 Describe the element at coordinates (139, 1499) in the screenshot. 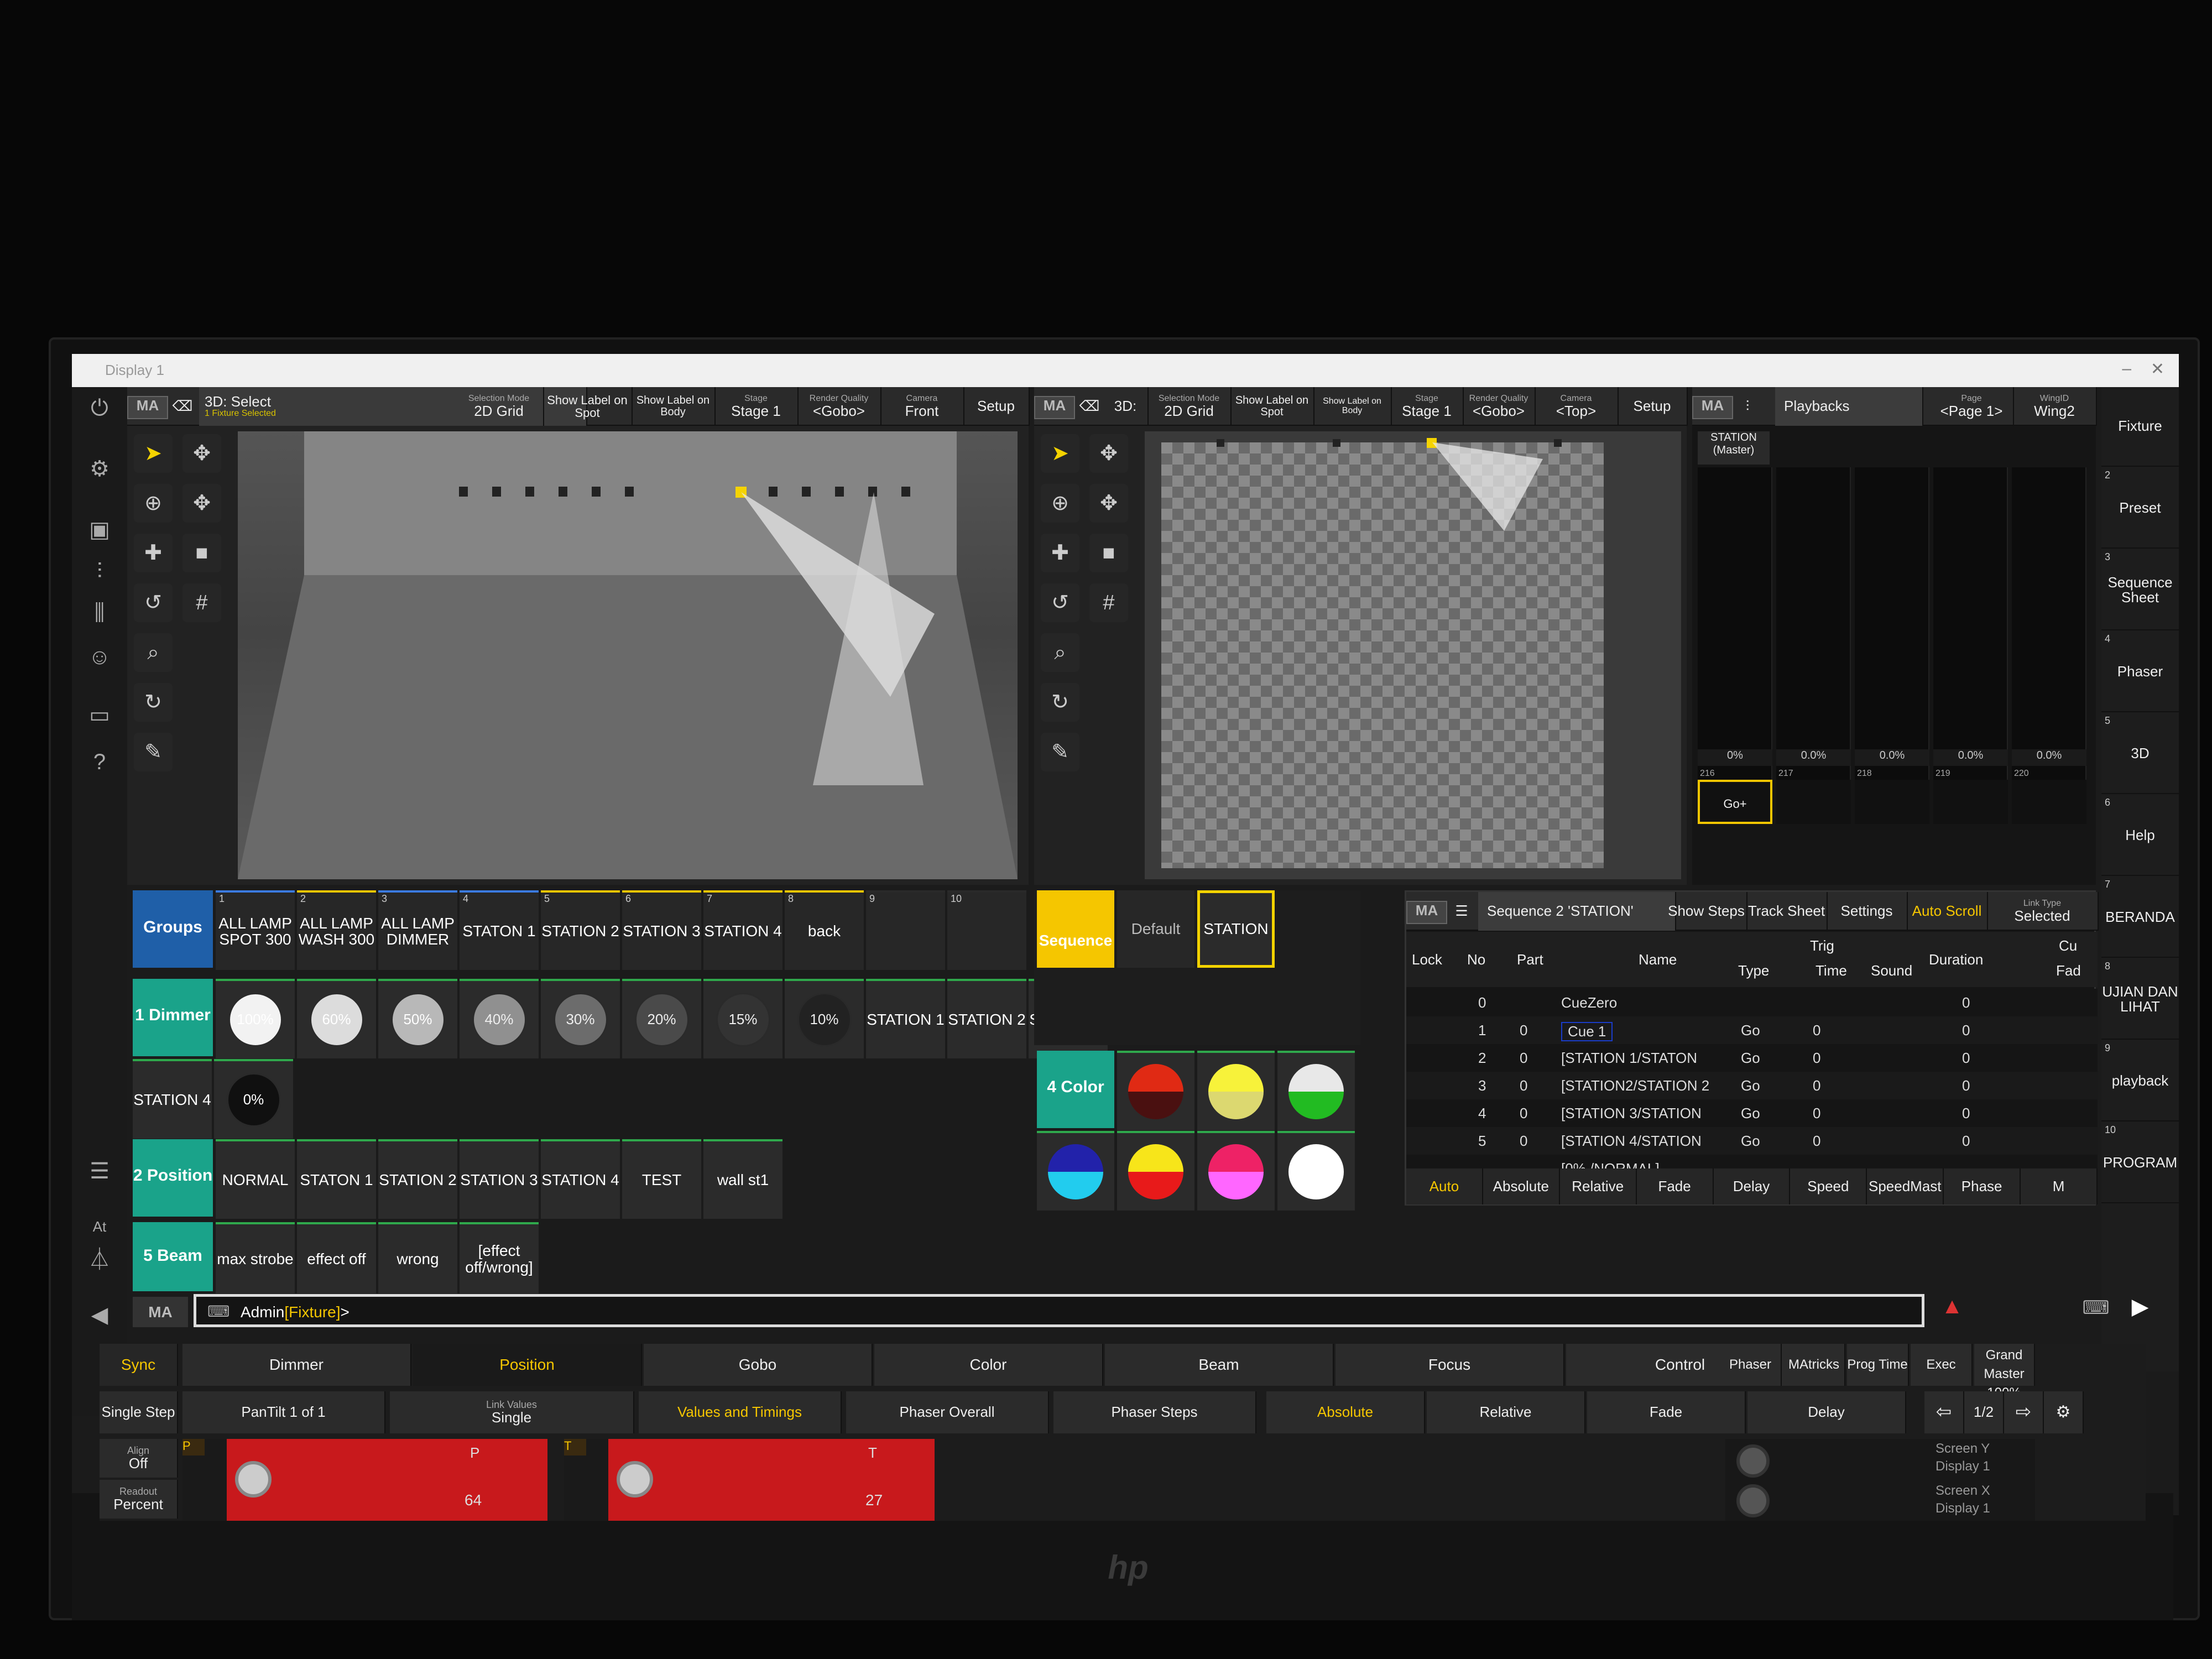

I see `readout-button: Readout Percent` at that location.